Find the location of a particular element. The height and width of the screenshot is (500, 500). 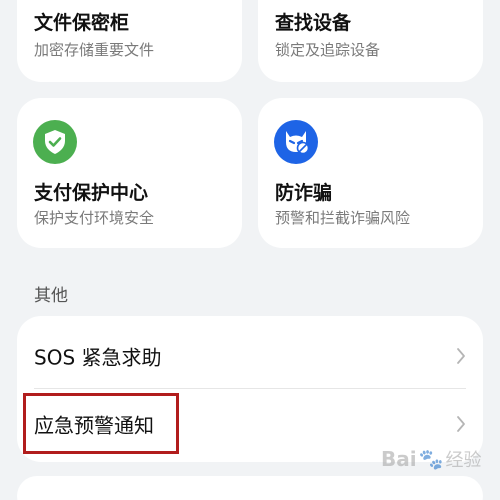

find-device-title: 查找设备 is located at coordinates (313, 23).